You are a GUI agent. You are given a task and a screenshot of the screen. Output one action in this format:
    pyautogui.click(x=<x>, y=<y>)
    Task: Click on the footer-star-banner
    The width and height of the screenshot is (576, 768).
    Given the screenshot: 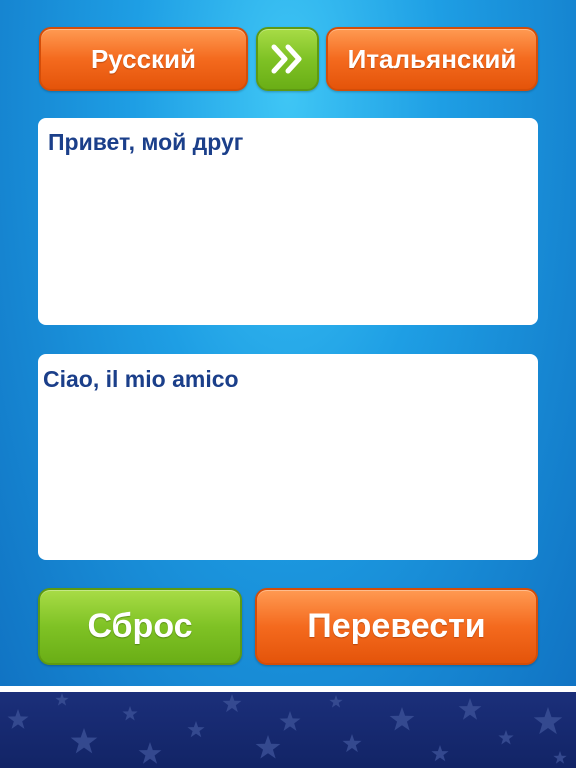 What is the action you would take?
    pyautogui.click(x=288, y=730)
    